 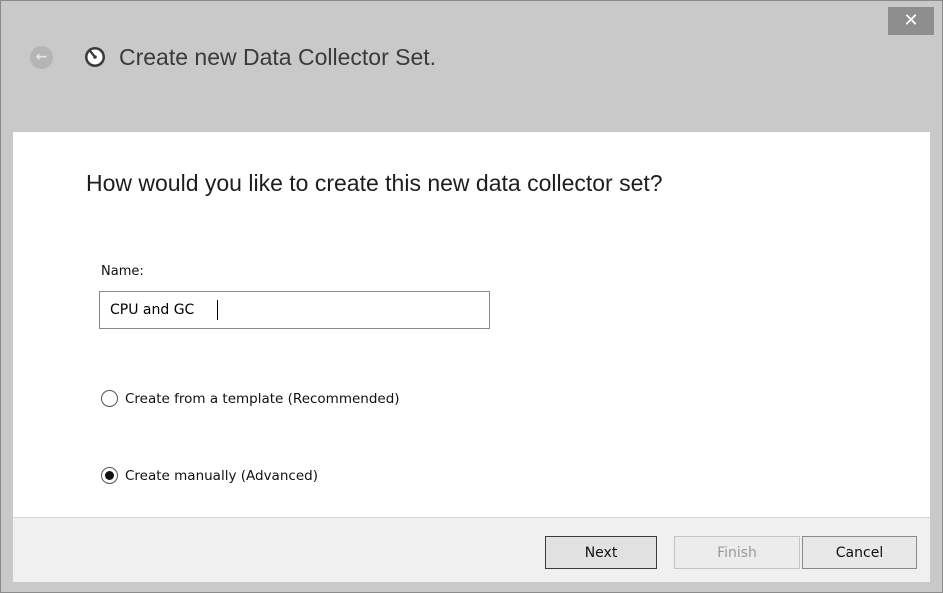 I want to click on radio-option-manual: Create manually (Advanced), so click(x=209, y=475).